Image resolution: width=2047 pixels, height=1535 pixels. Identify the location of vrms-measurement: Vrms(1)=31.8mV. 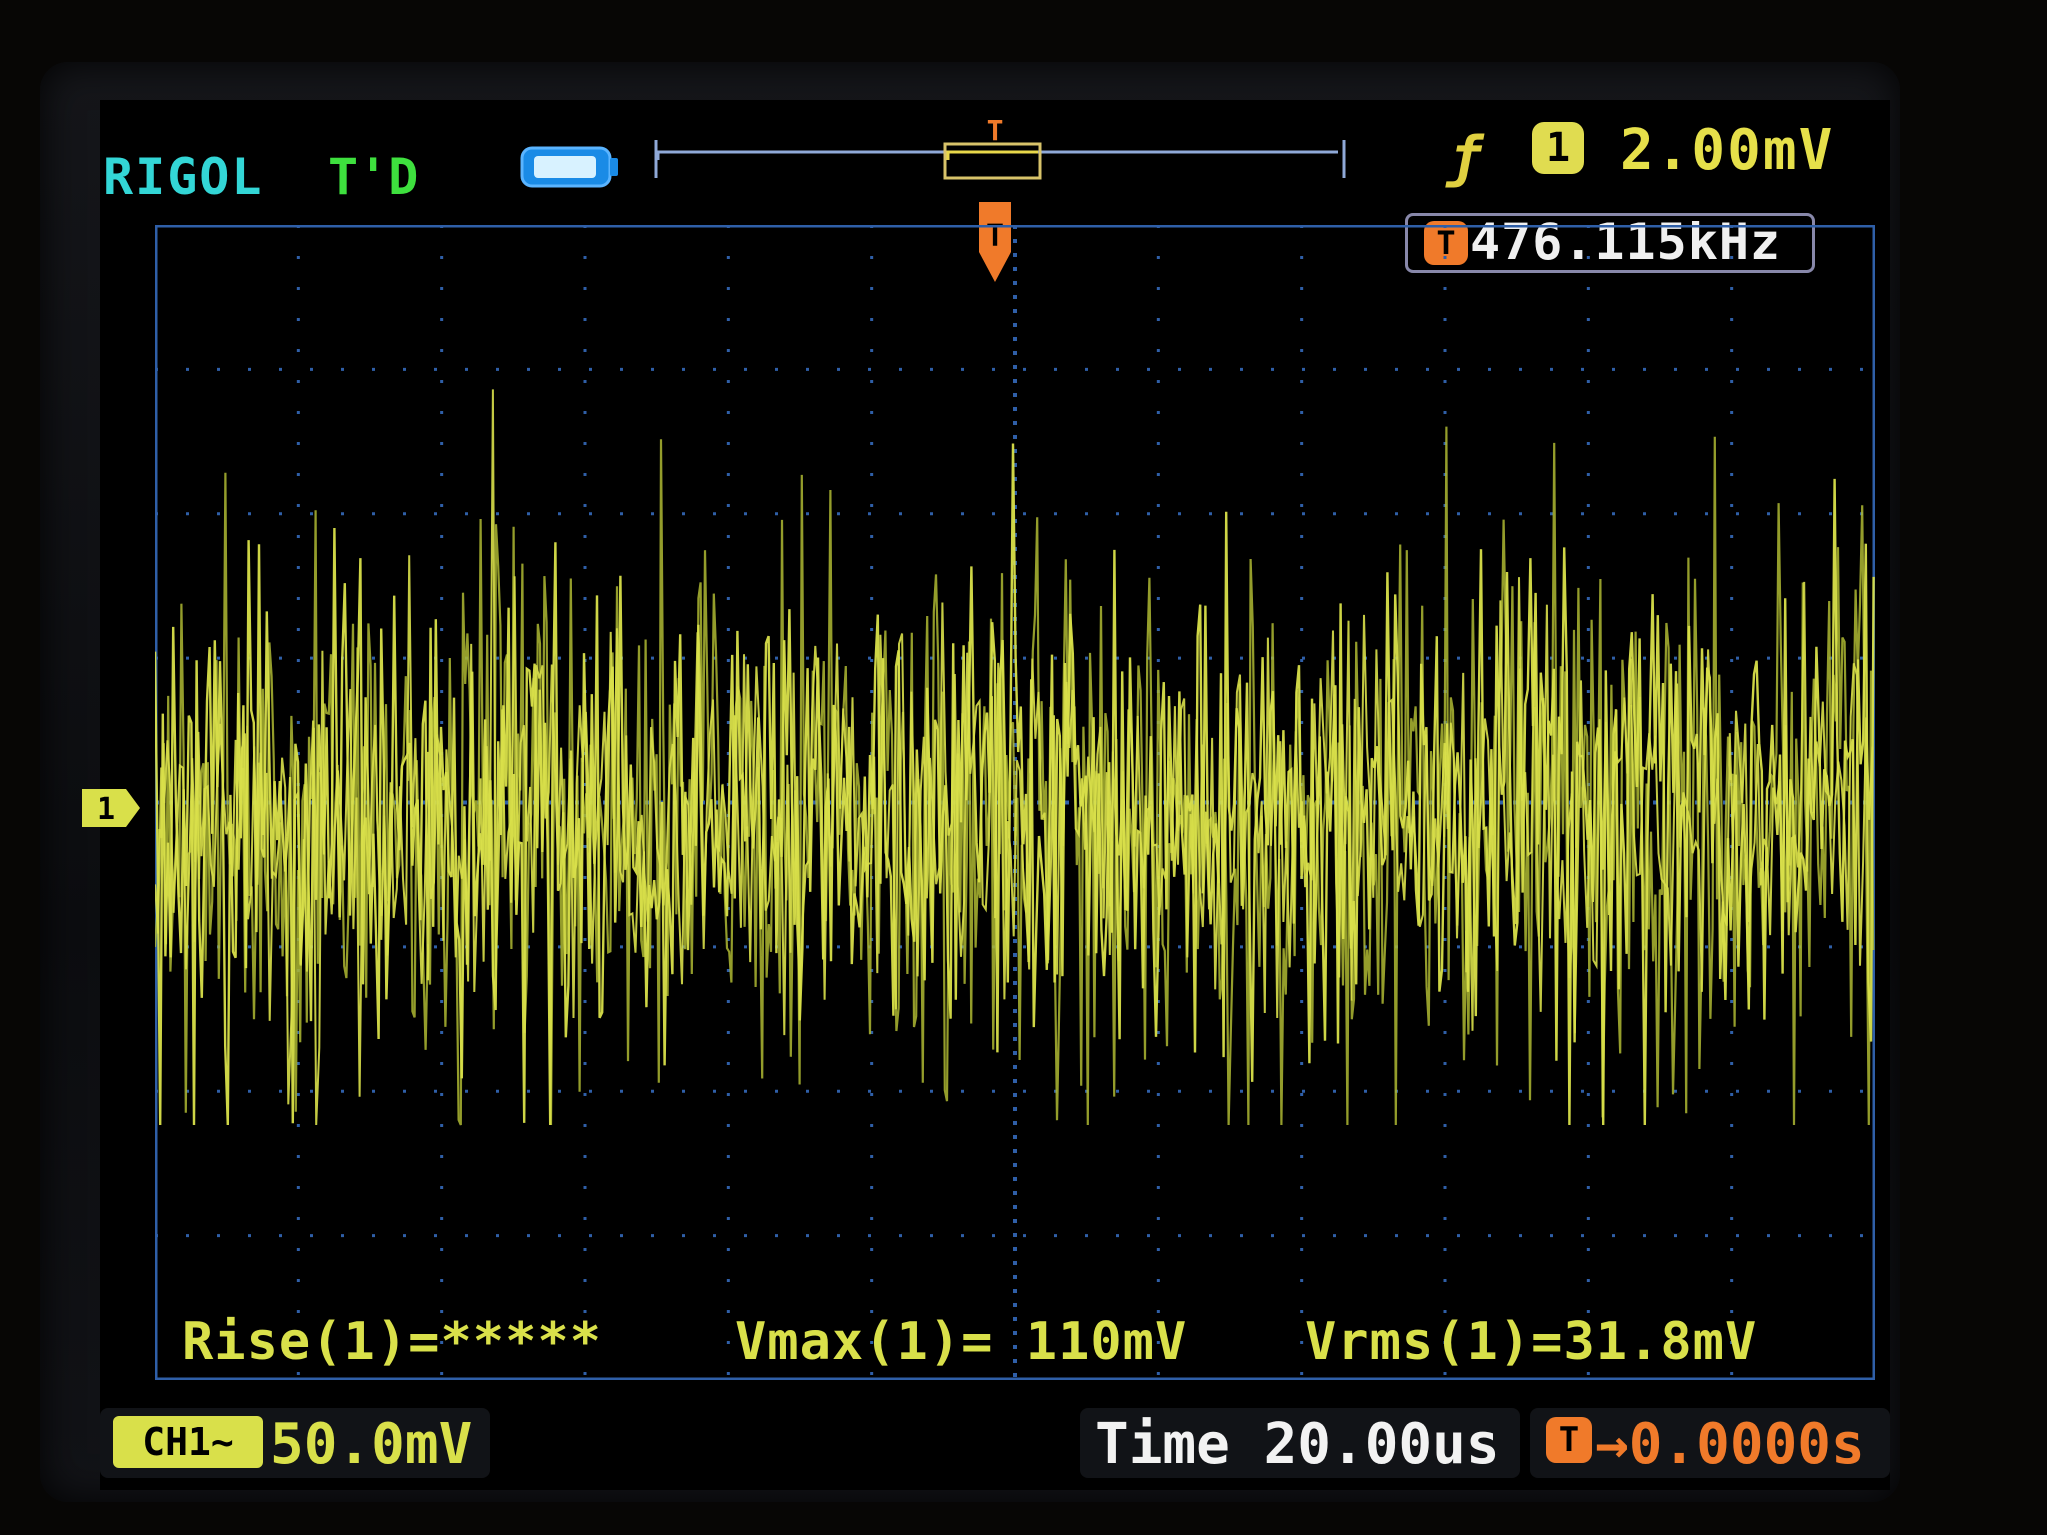
(1531, 1342).